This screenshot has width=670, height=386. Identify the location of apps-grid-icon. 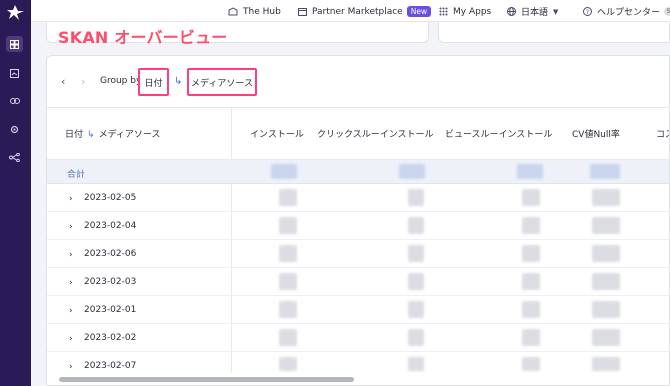
(443, 11).